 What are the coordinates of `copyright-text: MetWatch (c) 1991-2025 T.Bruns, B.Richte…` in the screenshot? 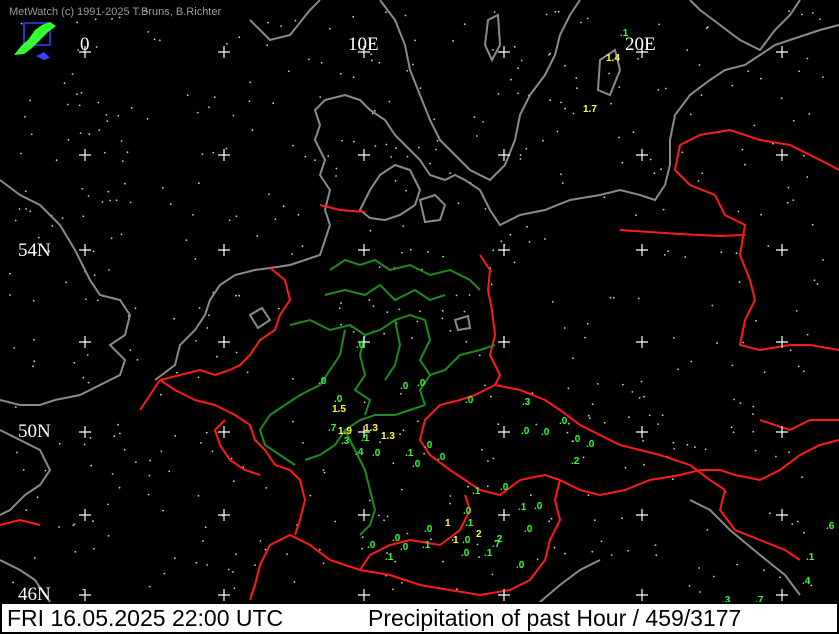 It's located at (115, 12).